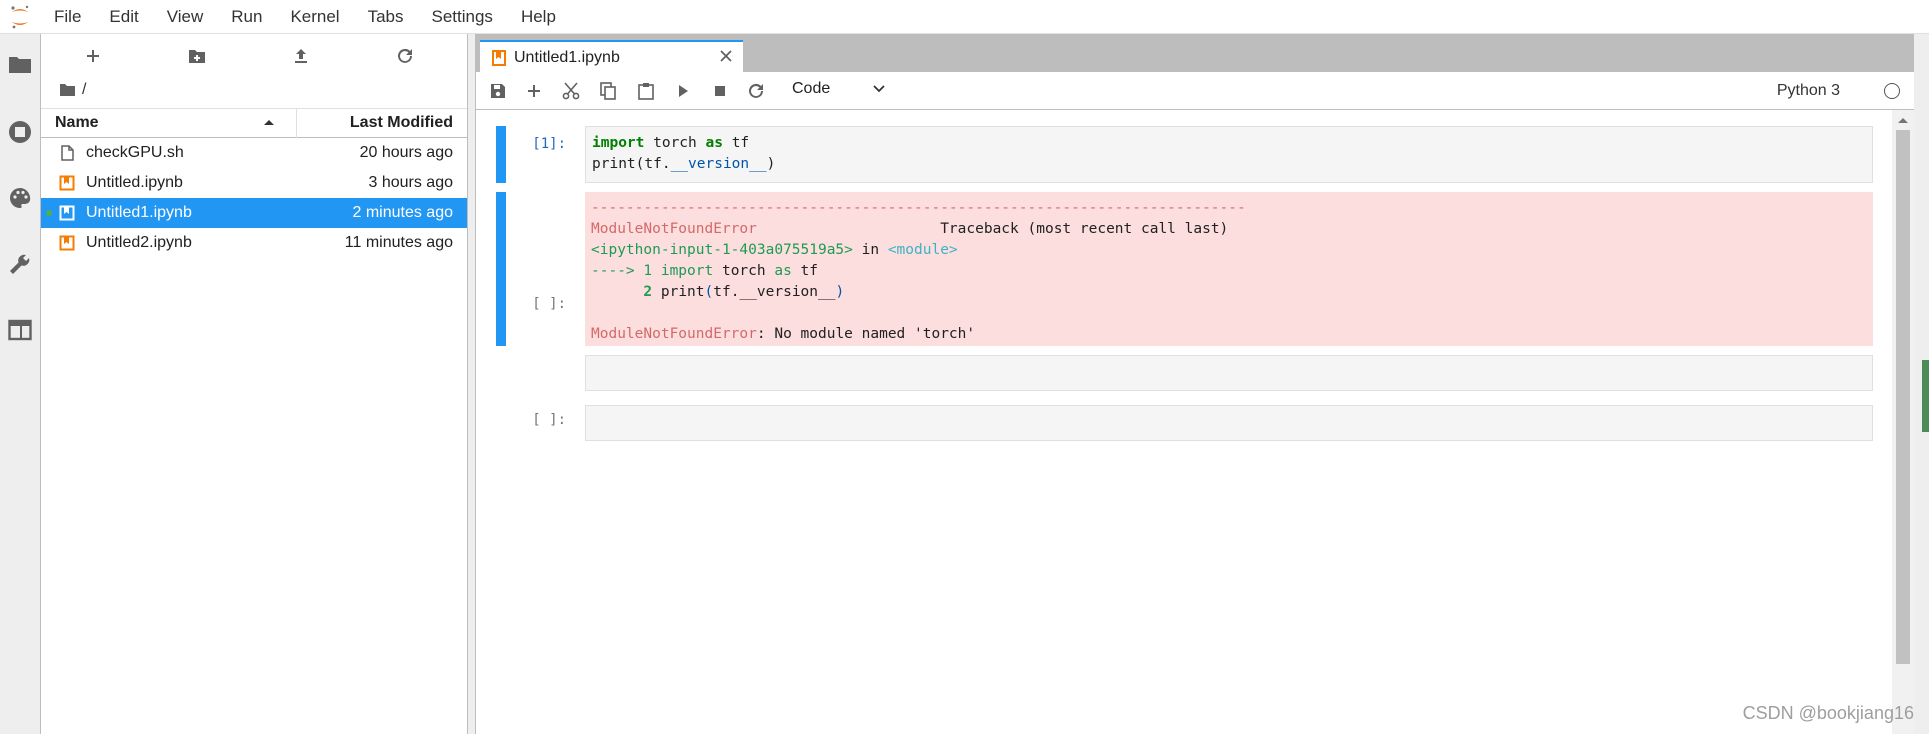  I want to click on upload-icon, so click(301, 56).